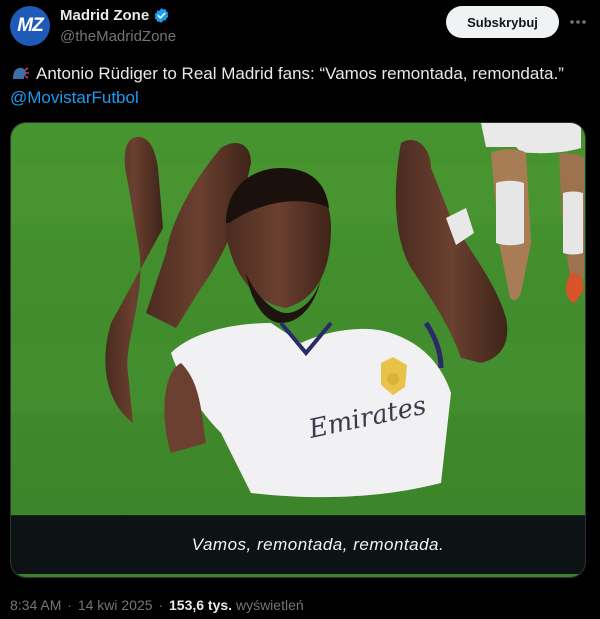  Describe the element at coordinates (118, 36) in the screenshot. I see `handle: @theMadridZone` at that location.